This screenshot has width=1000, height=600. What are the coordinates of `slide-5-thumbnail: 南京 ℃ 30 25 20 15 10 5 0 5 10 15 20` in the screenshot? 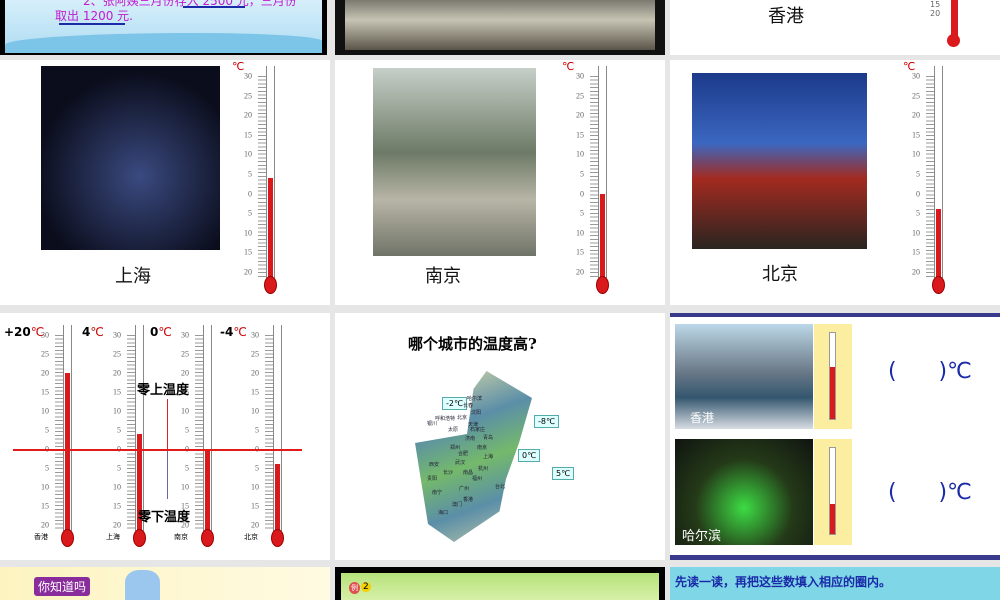 It's located at (500, 182).